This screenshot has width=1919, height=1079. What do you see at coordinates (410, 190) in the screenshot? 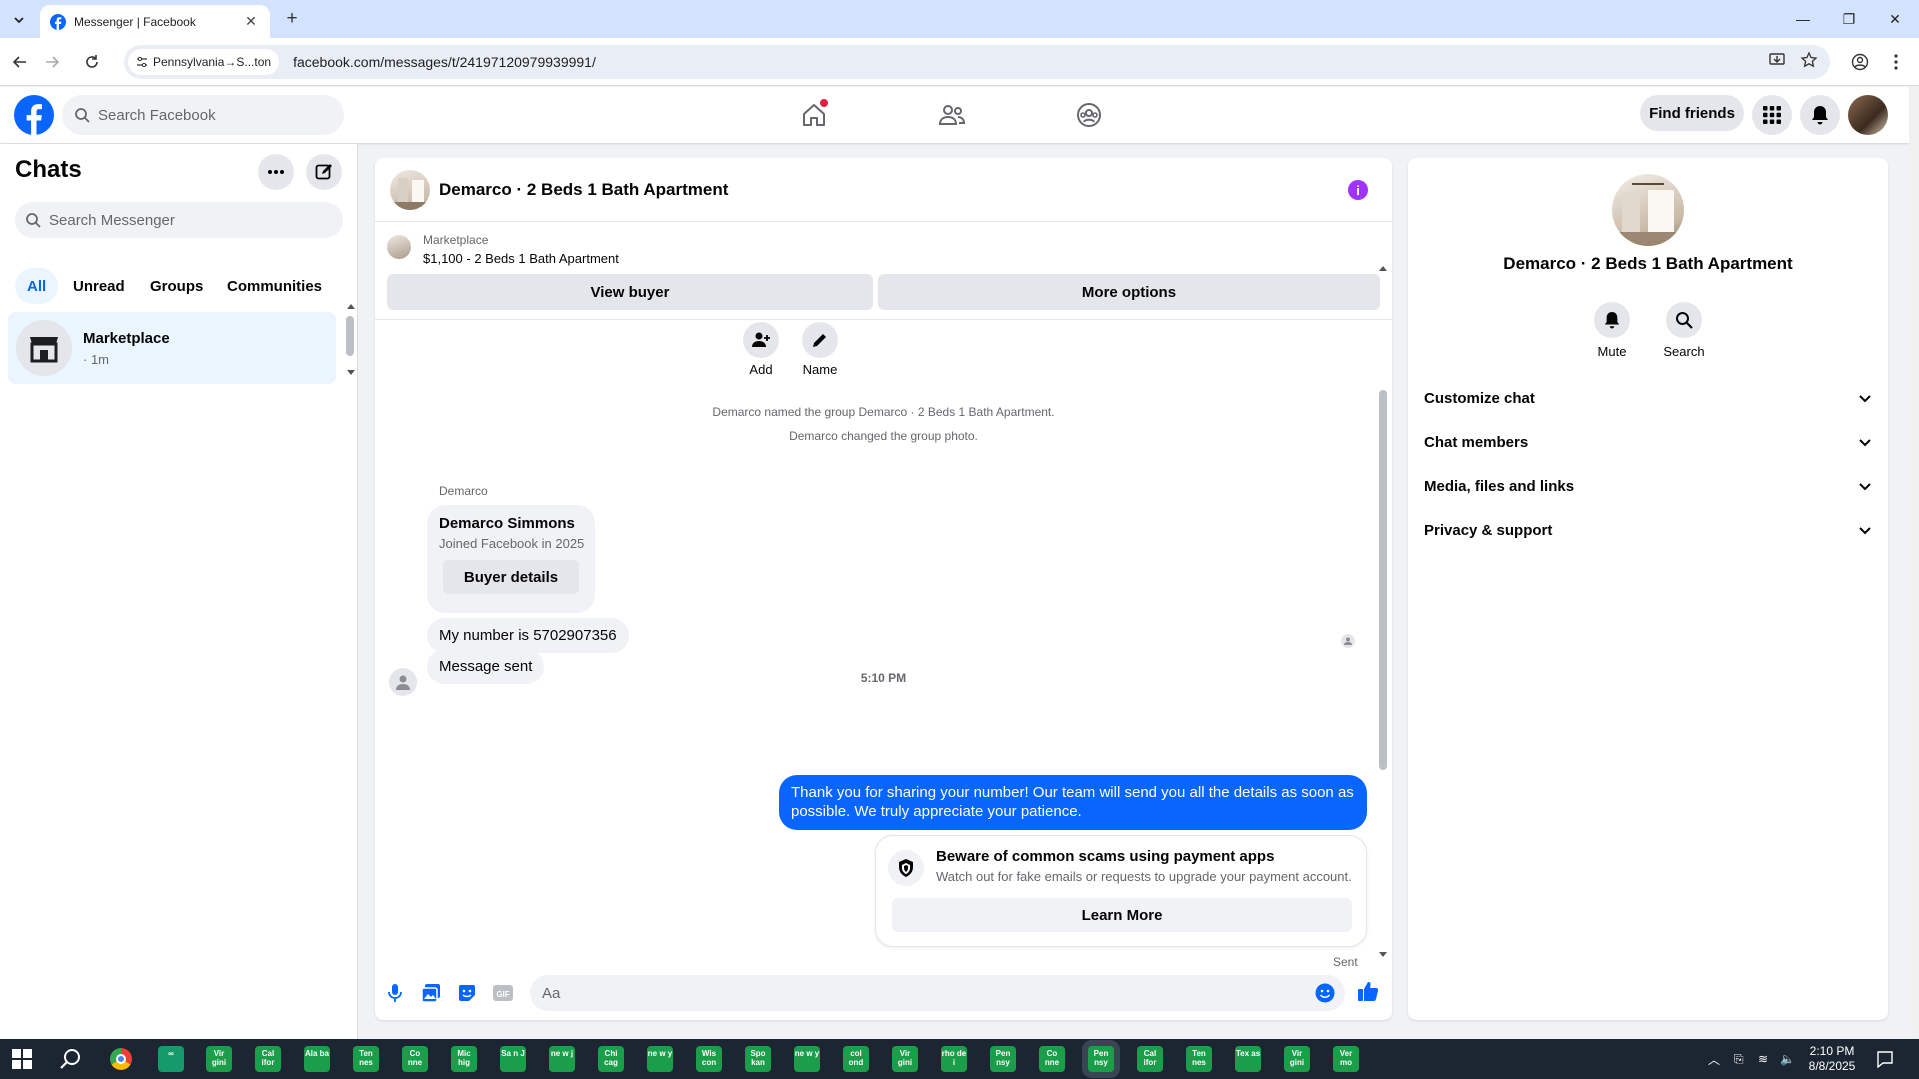
I see `conversation-avatar` at bounding box center [410, 190].